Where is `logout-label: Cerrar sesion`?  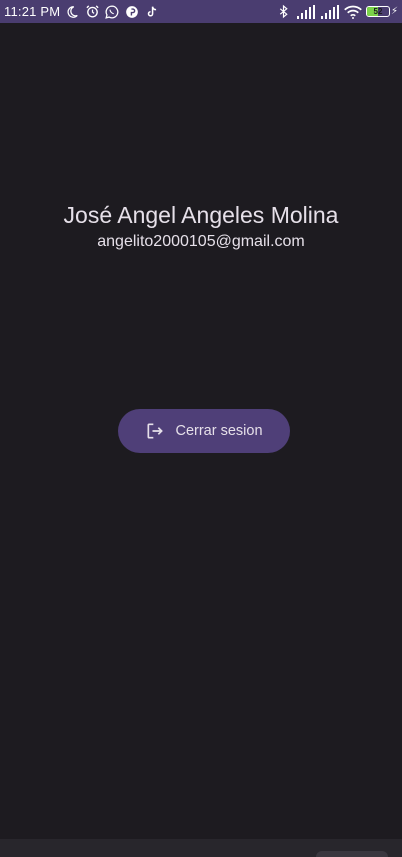
logout-label: Cerrar sesion is located at coordinates (219, 431).